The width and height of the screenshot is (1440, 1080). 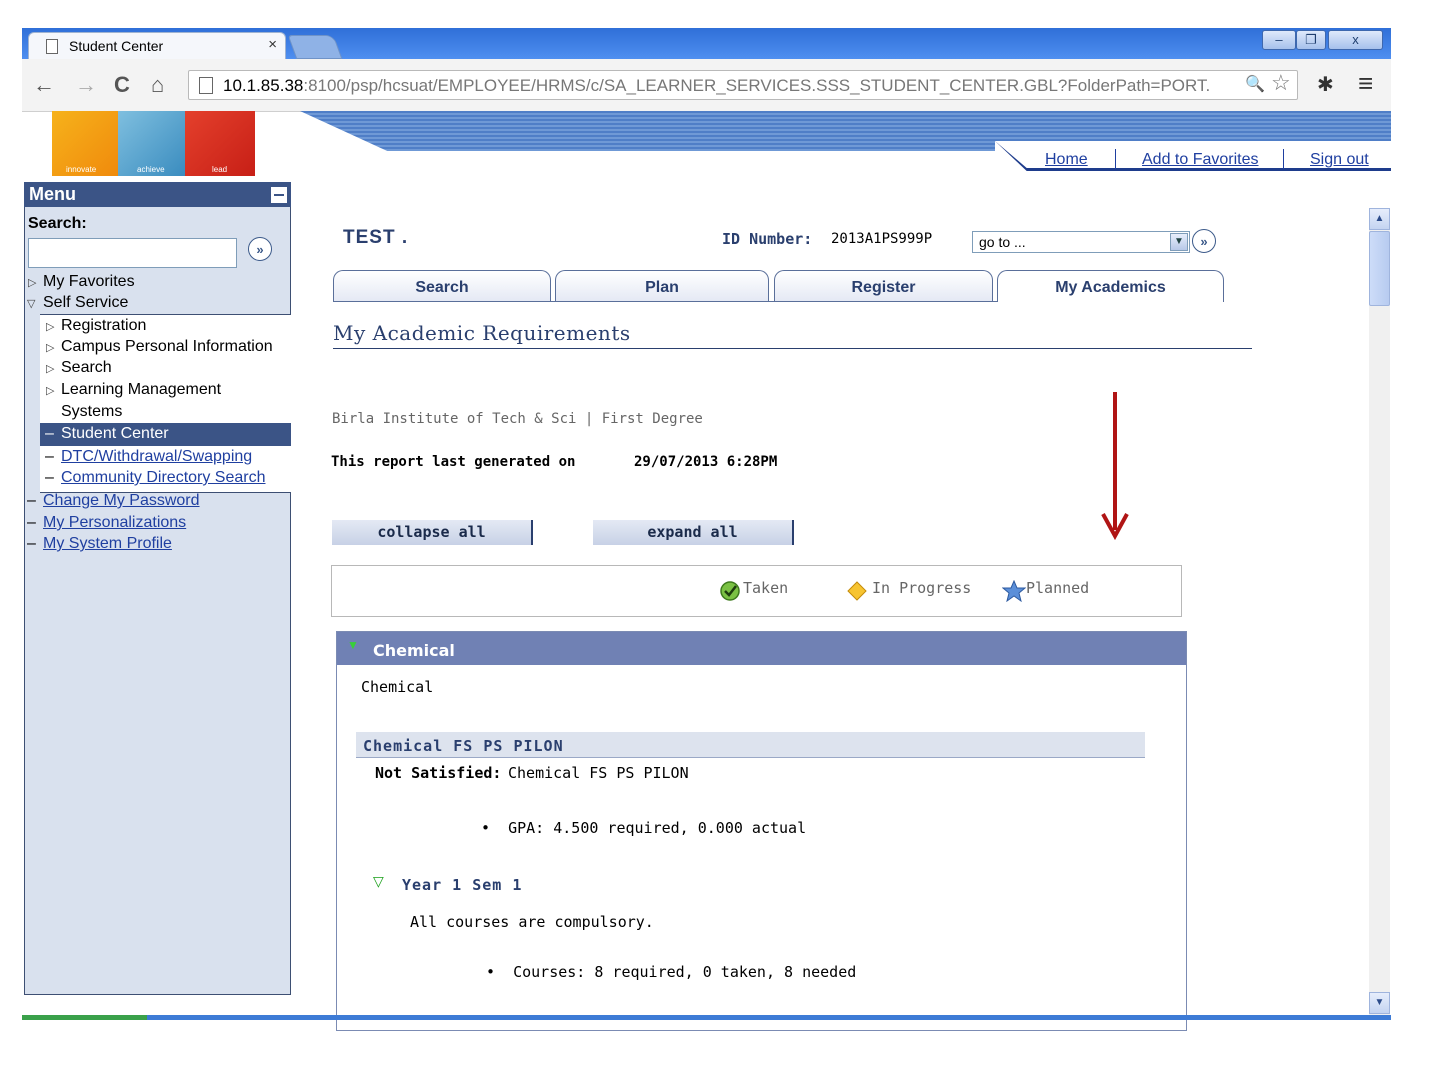 What do you see at coordinates (706, 1017) in the screenshot?
I see `taskbar-strip` at bounding box center [706, 1017].